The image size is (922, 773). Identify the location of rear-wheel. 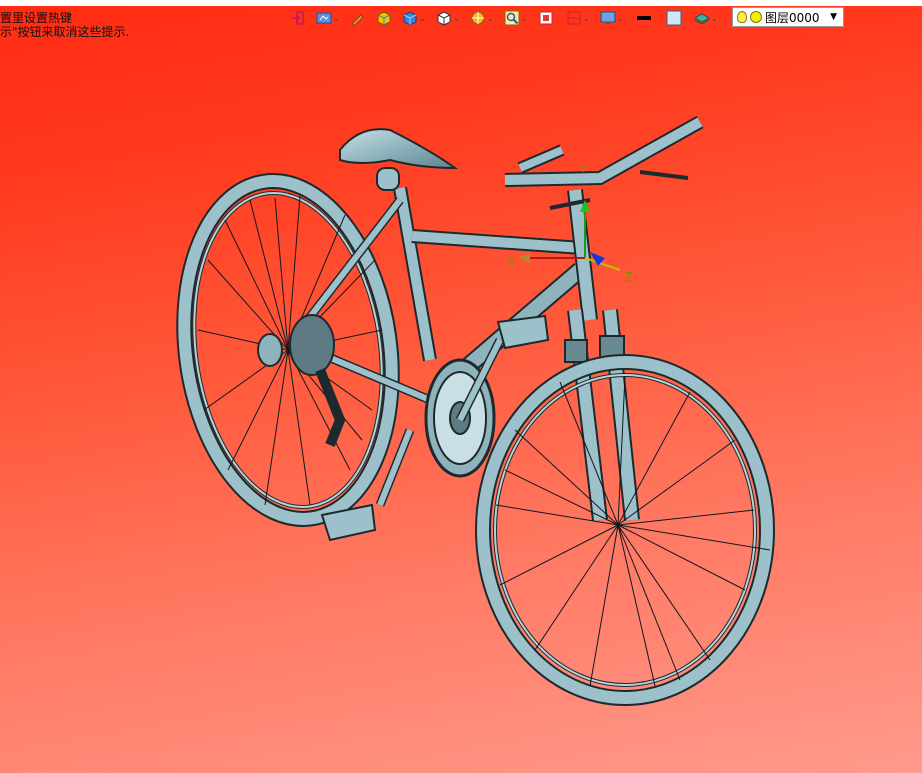
(288, 350).